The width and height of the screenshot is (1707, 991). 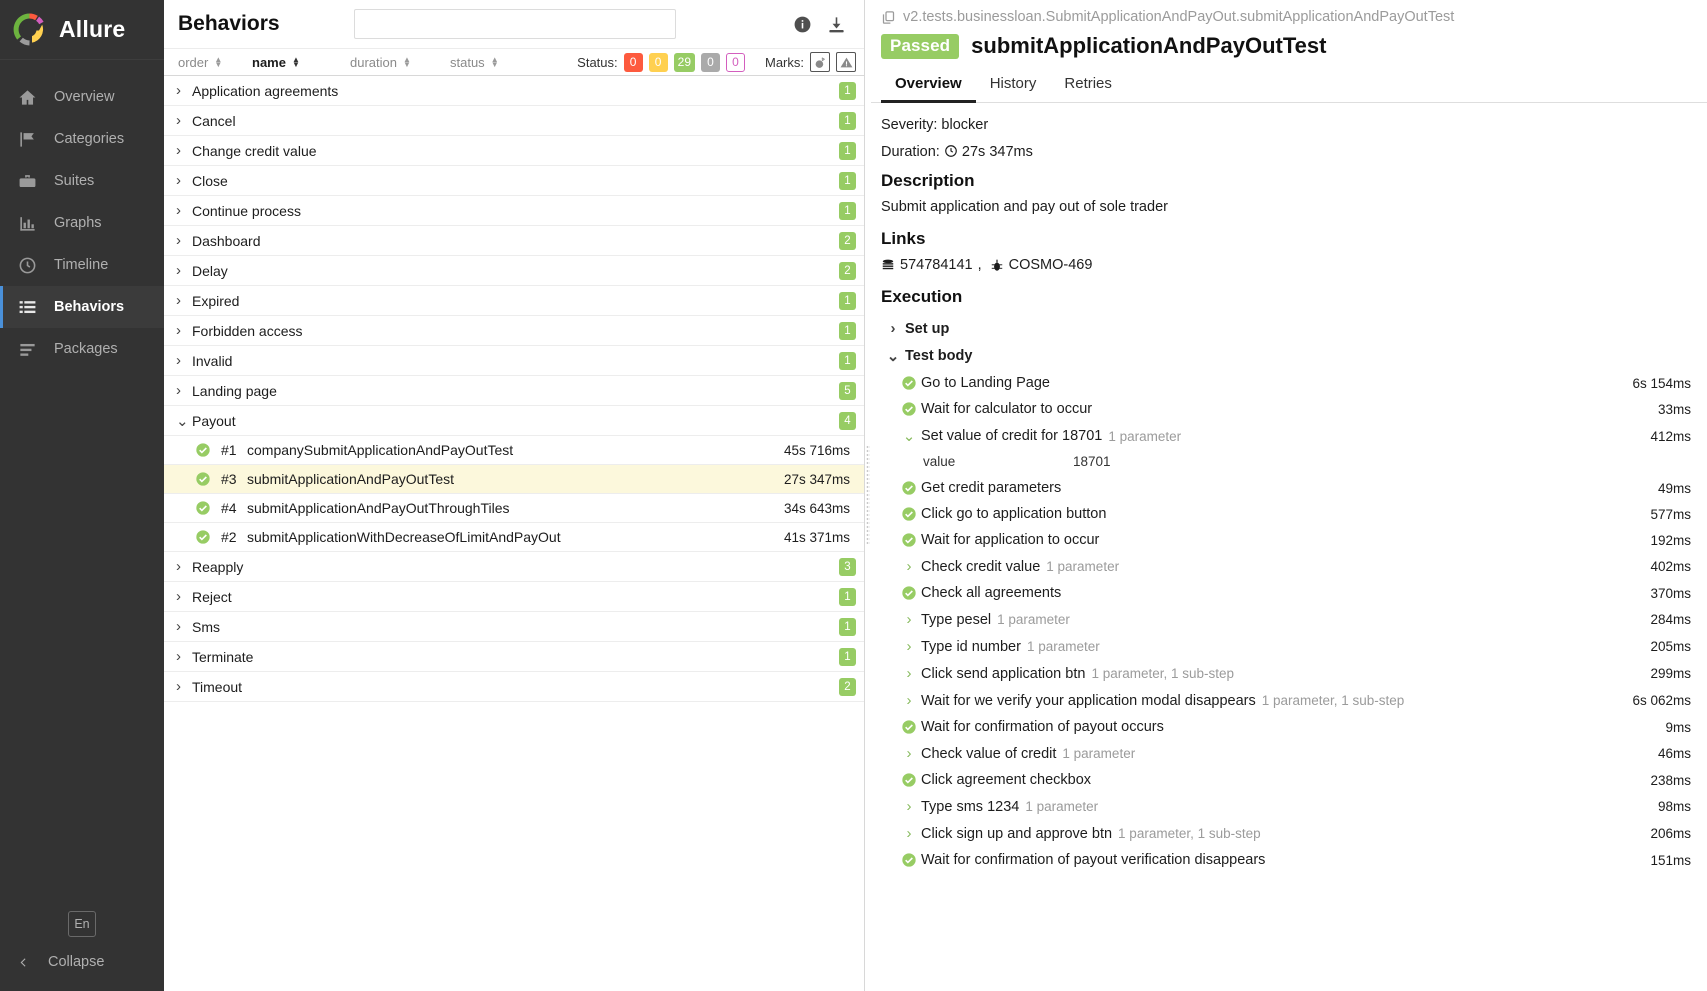 What do you see at coordinates (89, 139) in the screenshot?
I see `sidebar-item-label: Categories` at bounding box center [89, 139].